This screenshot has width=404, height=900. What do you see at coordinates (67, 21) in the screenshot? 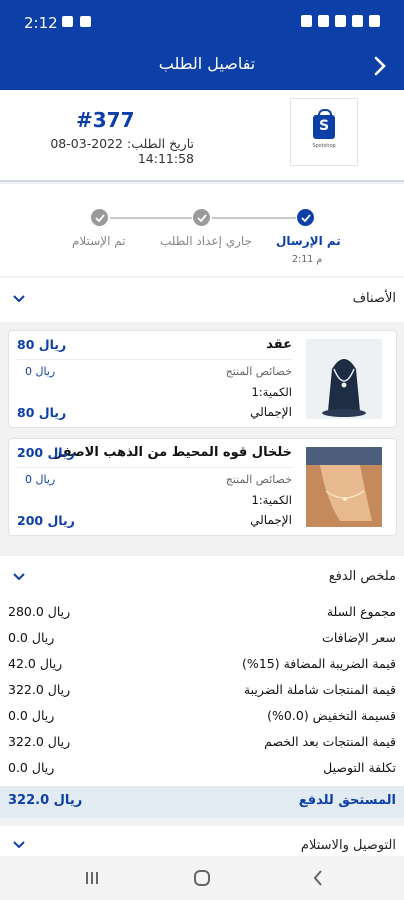
I see `image-notification-icon` at bounding box center [67, 21].